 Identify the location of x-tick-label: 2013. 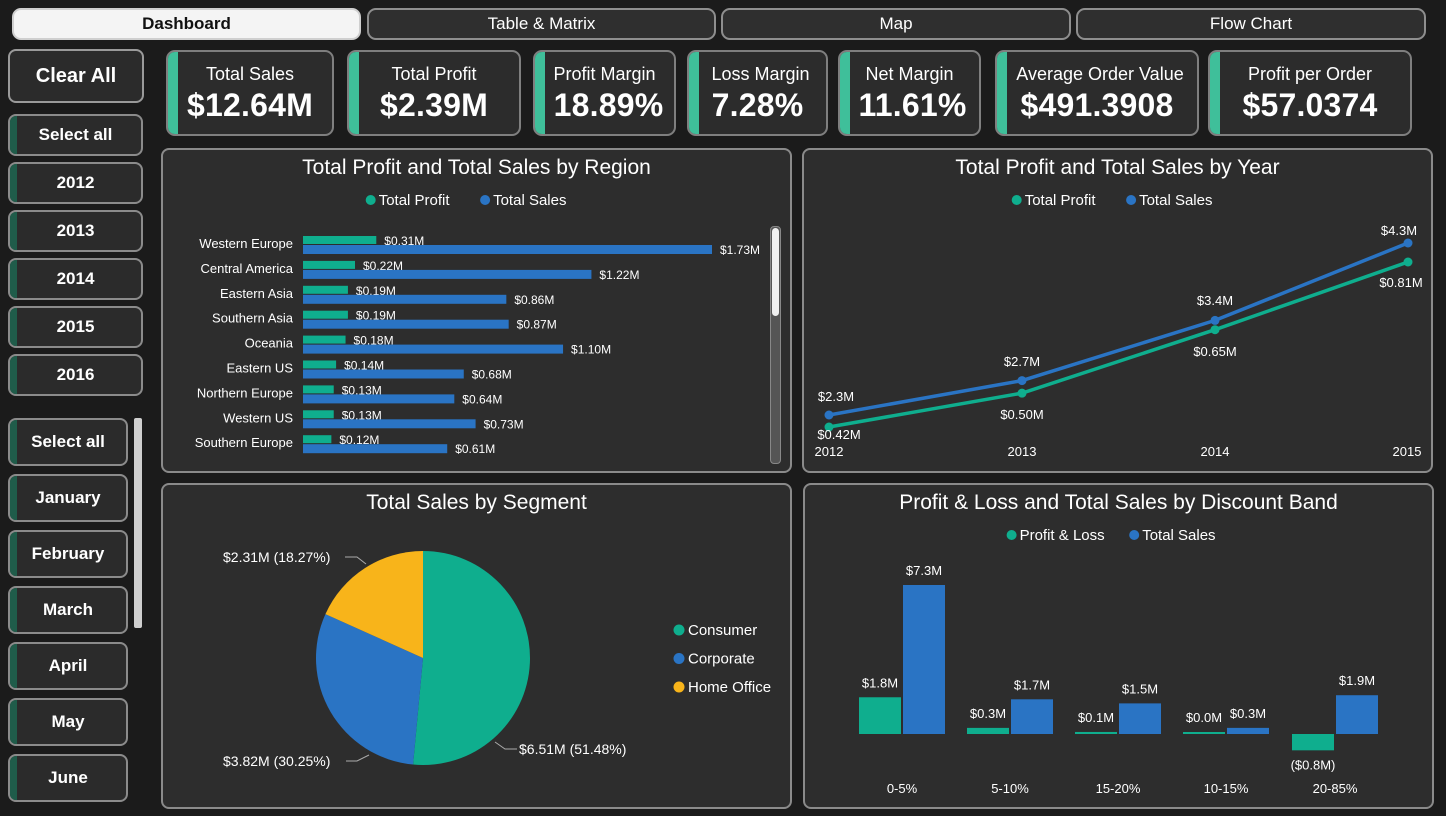
(1022, 451).